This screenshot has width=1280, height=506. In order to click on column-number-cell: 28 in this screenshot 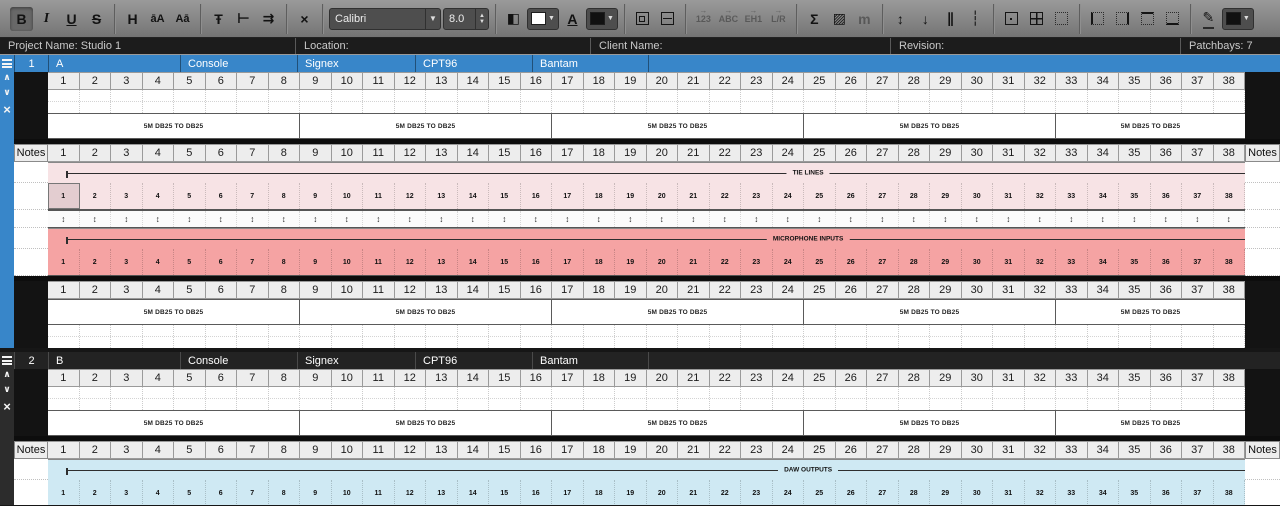, I will do `click(914, 153)`.